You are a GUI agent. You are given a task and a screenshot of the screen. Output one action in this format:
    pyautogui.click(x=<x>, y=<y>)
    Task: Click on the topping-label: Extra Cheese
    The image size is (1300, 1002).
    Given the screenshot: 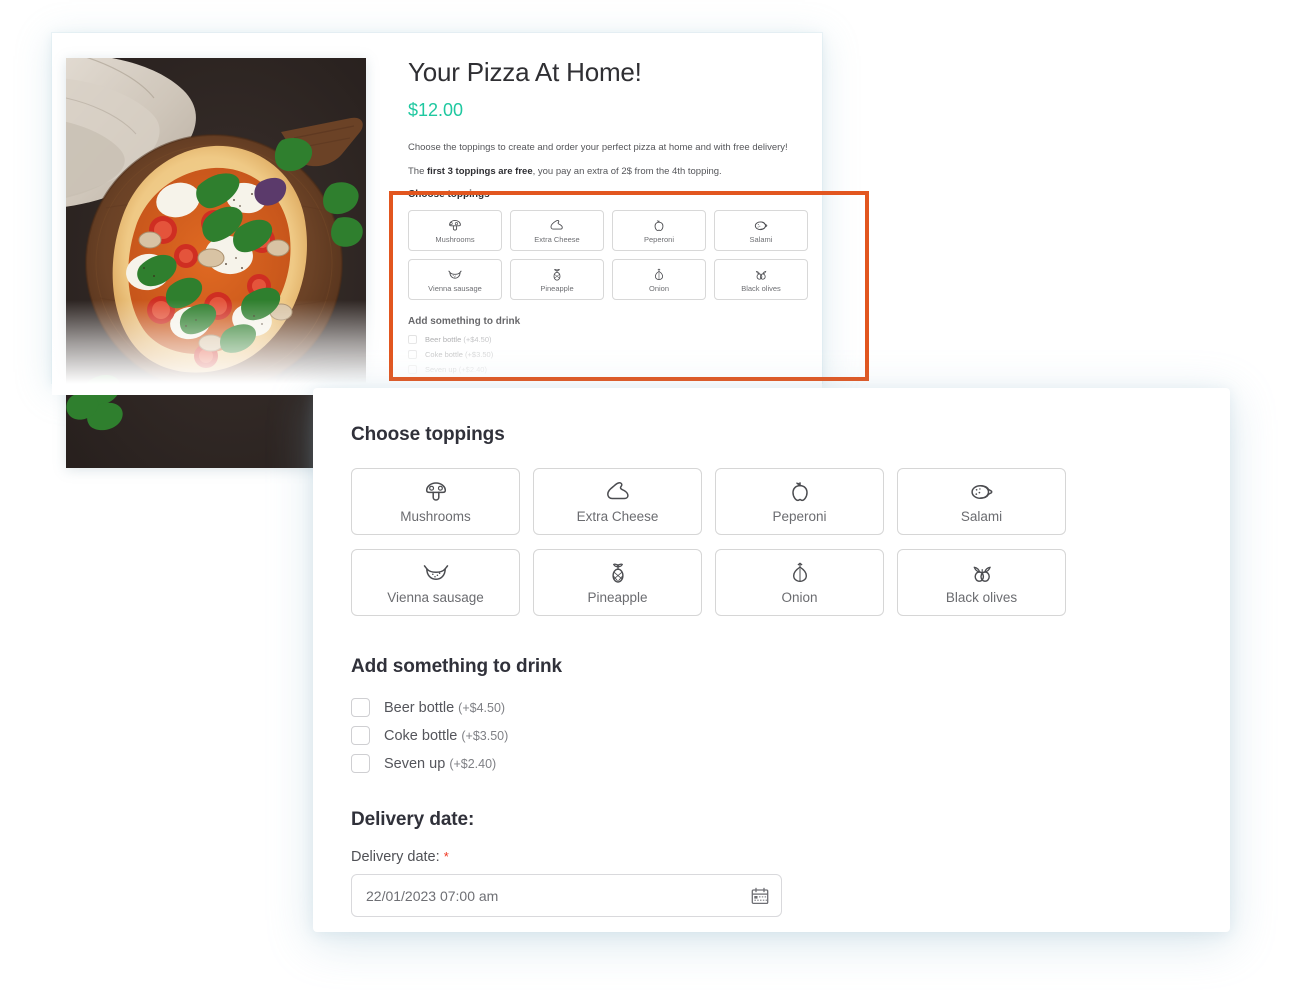 What is the action you would take?
    pyautogui.click(x=617, y=517)
    